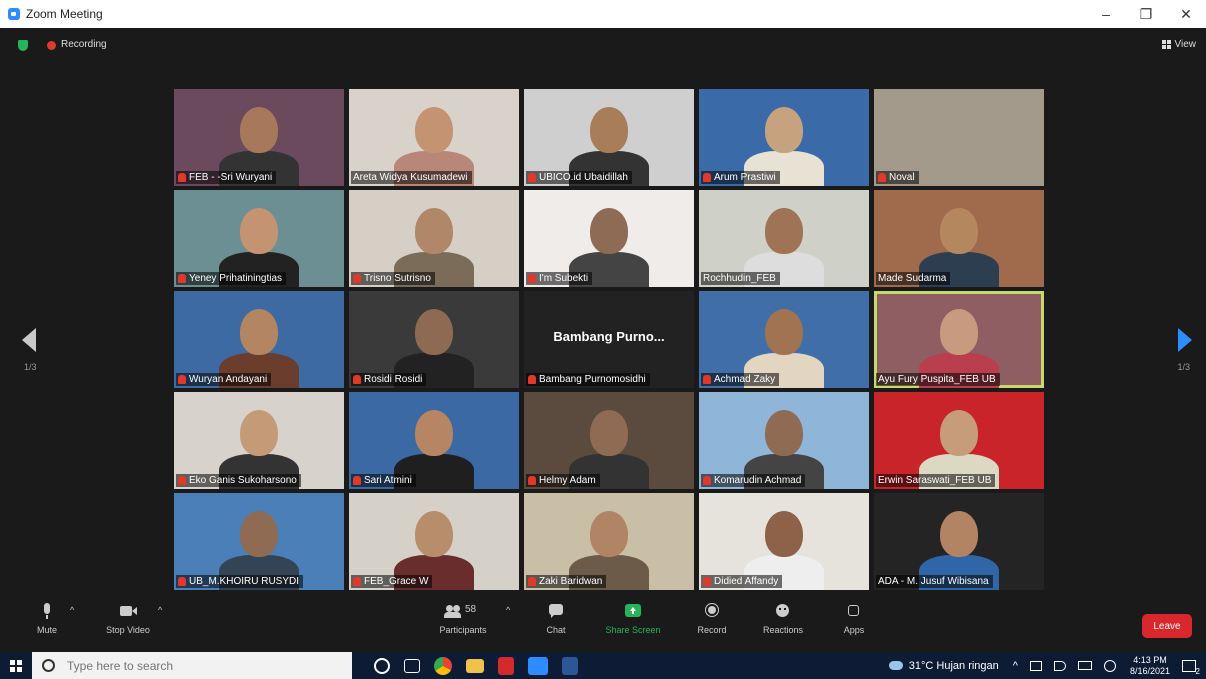 The width and height of the screenshot is (1206, 679). I want to click on participant-name-label: UBICO.id Ubaidillah, so click(579, 177).